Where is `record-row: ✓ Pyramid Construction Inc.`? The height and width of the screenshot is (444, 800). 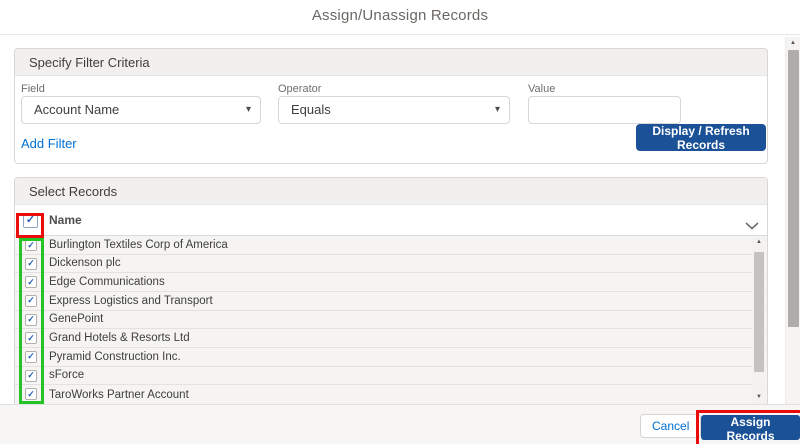 record-row: ✓ Pyramid Construction Inc. is located at coordinates (391, 357).